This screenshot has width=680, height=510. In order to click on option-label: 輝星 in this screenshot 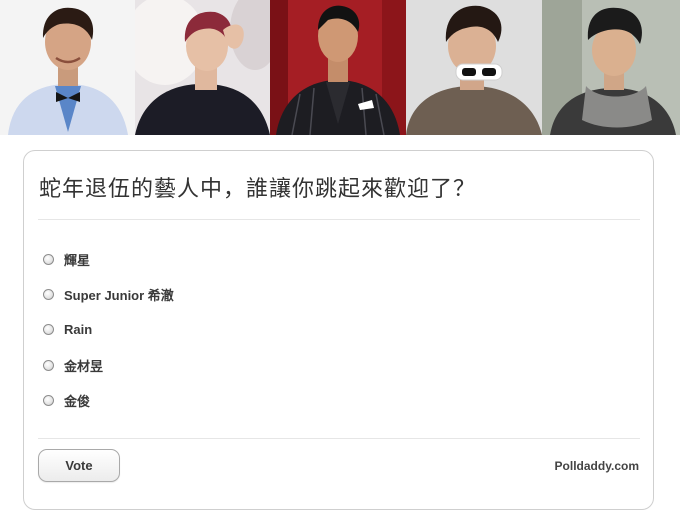, I will do `click(77, 260)`.